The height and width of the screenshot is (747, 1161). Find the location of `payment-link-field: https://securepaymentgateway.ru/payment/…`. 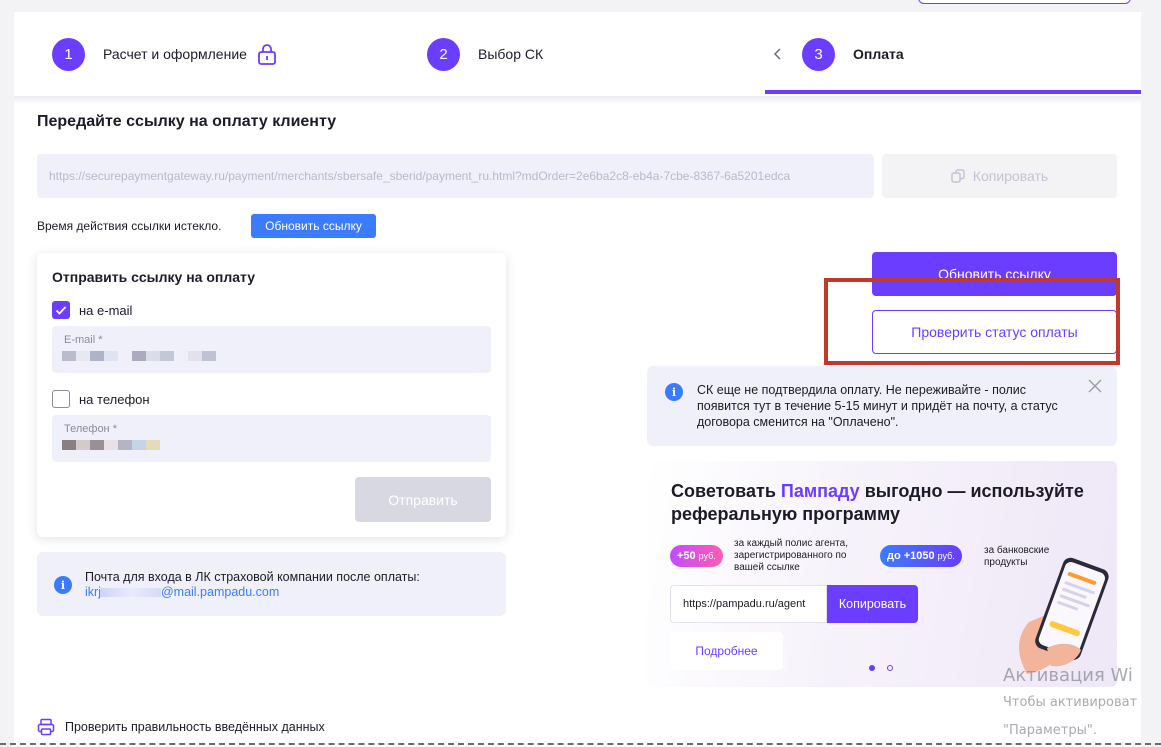

payment-link-field: https://securepaymentgateway.ru/payment/… is located at coordinates (455, 176).